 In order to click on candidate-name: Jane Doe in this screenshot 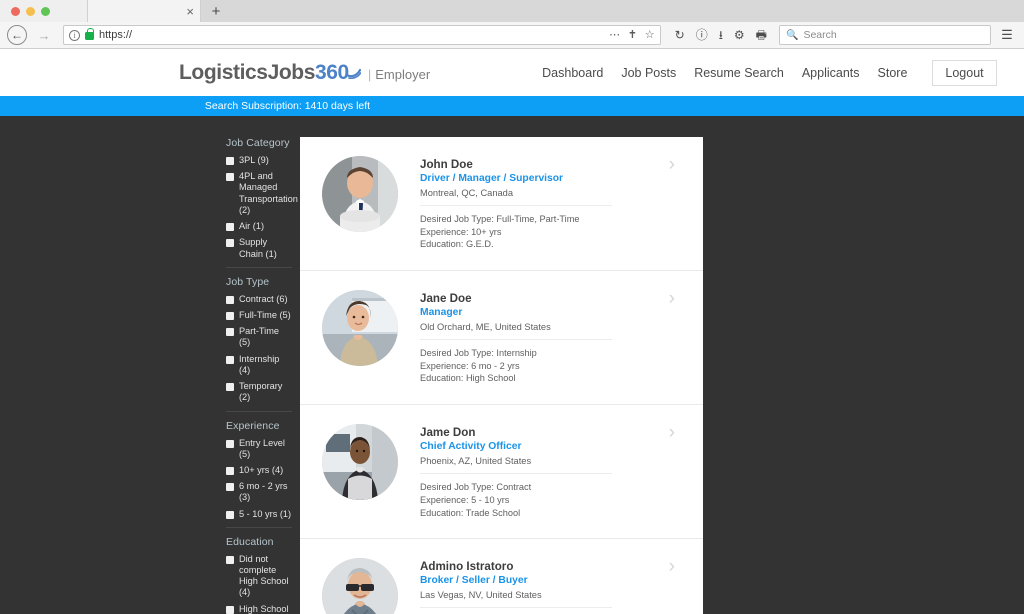, I will do `click(446, 299)`.